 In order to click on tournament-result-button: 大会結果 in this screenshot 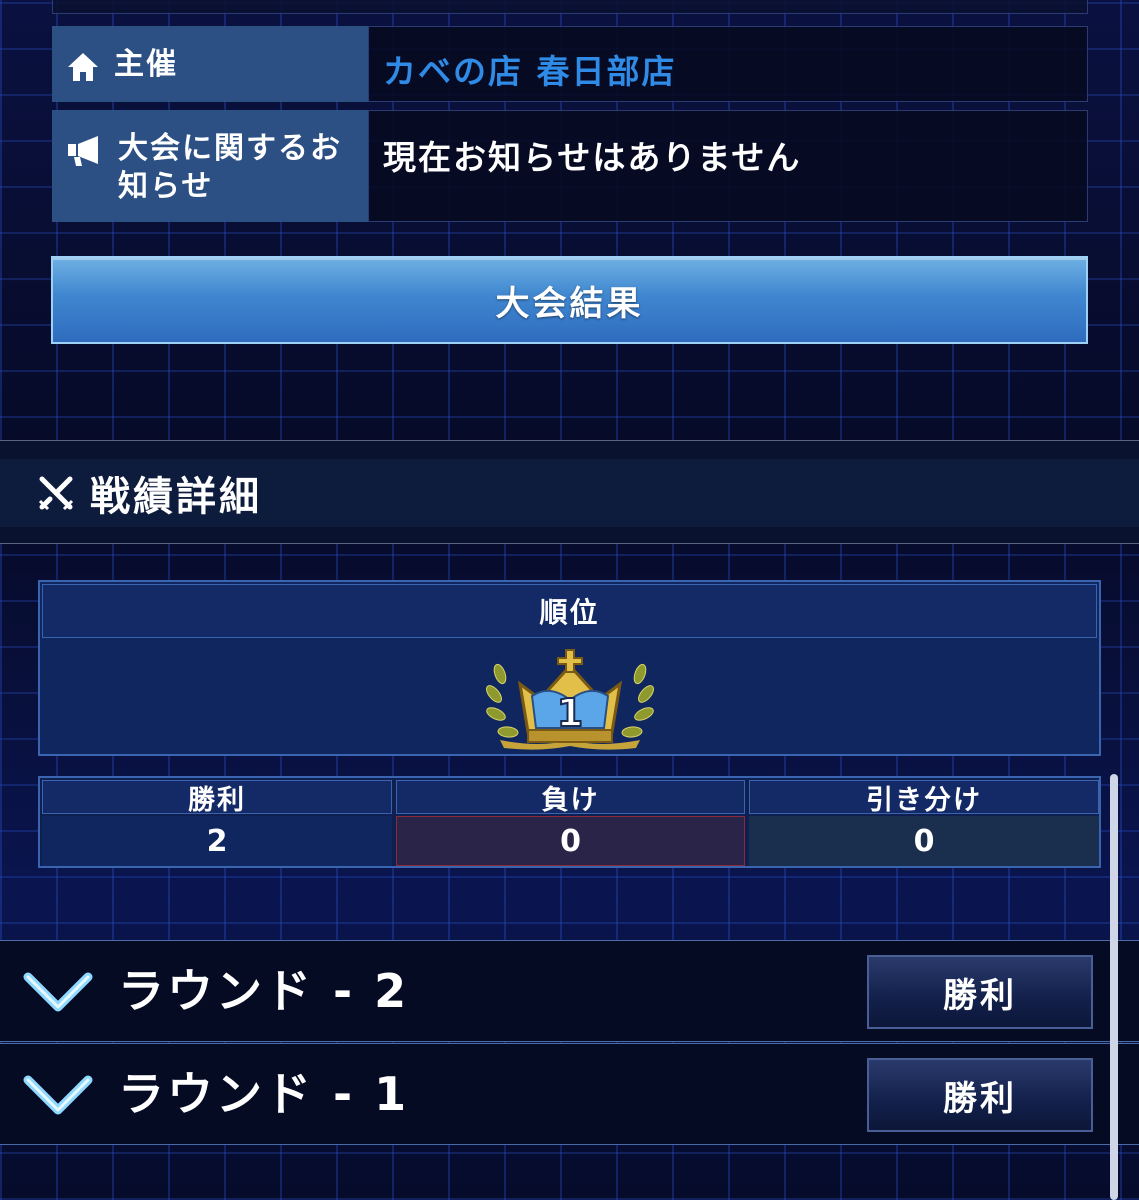, I will do `click(569, 300)`.